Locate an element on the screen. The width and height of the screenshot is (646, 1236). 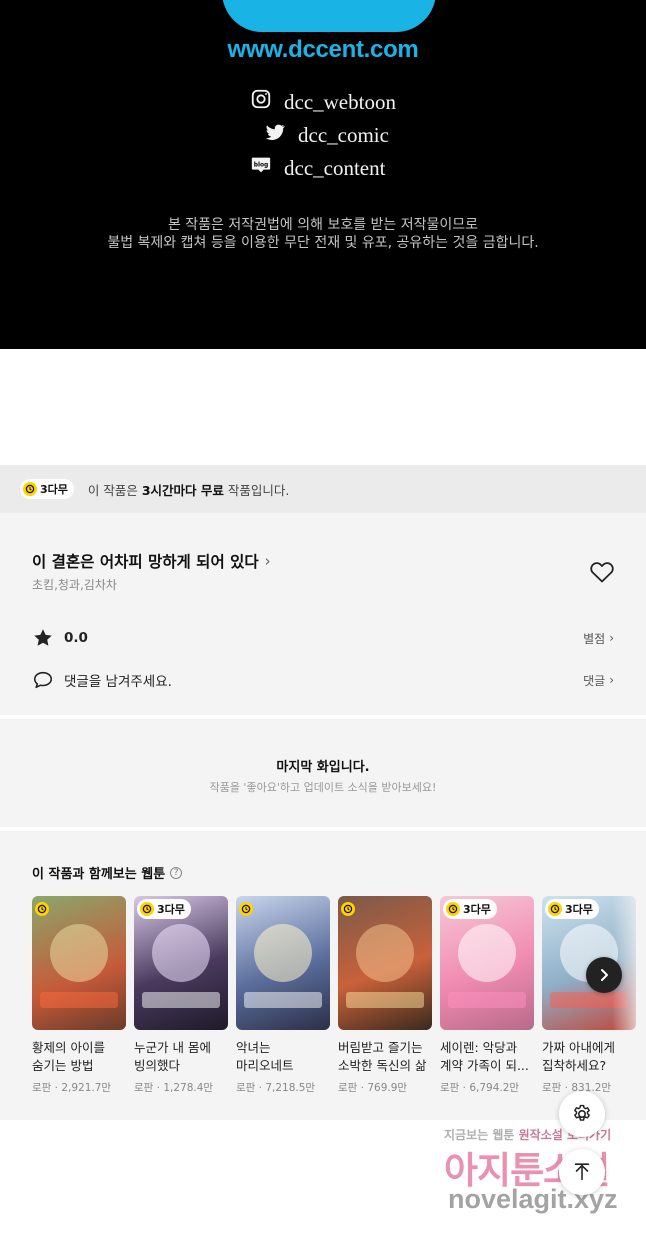
instagram-icon is located at coordinates (261, 102).